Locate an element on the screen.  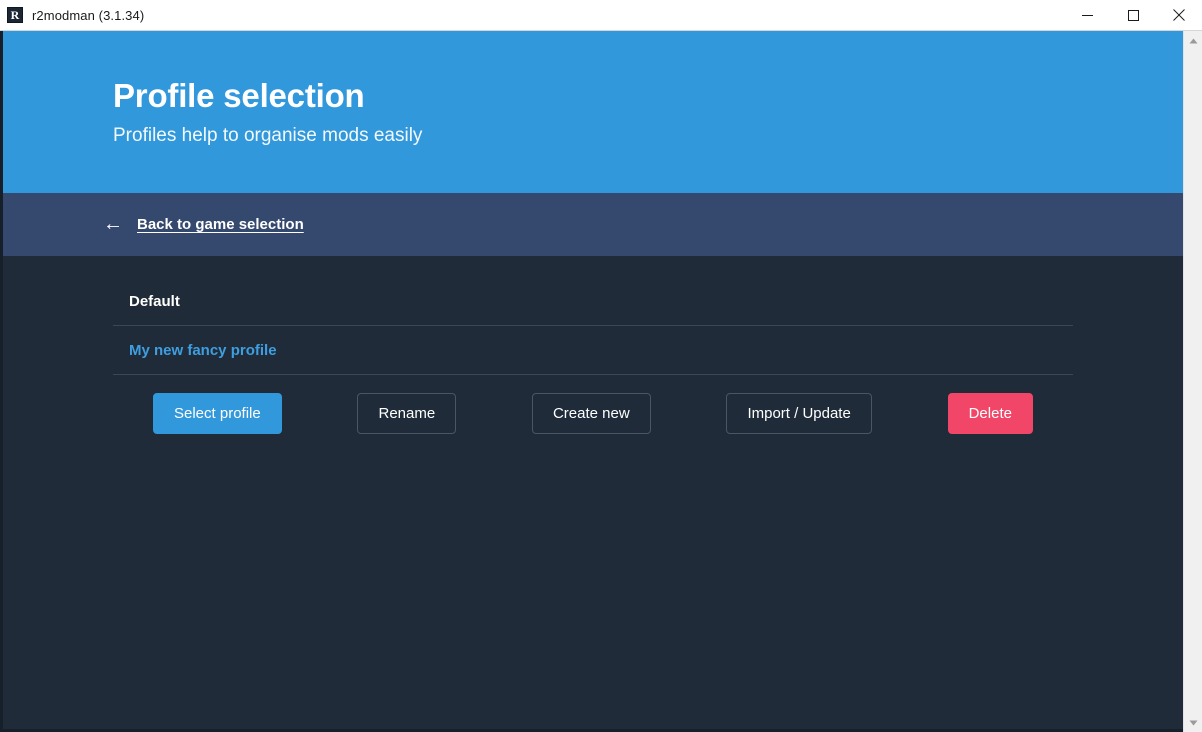
create-new-button: Create new is located at coordinates (591, 413).